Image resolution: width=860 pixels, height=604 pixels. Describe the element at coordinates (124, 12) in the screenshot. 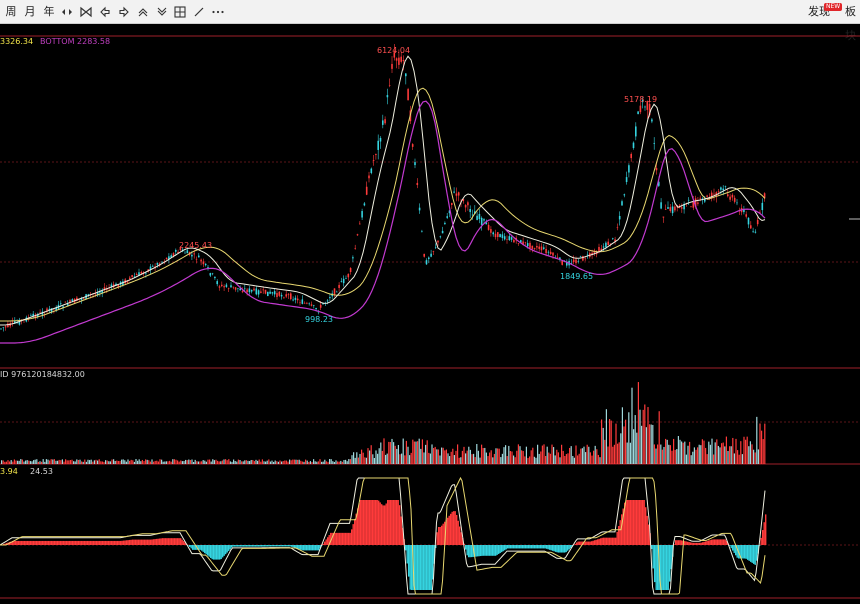

I see `move-right-button` at that location.